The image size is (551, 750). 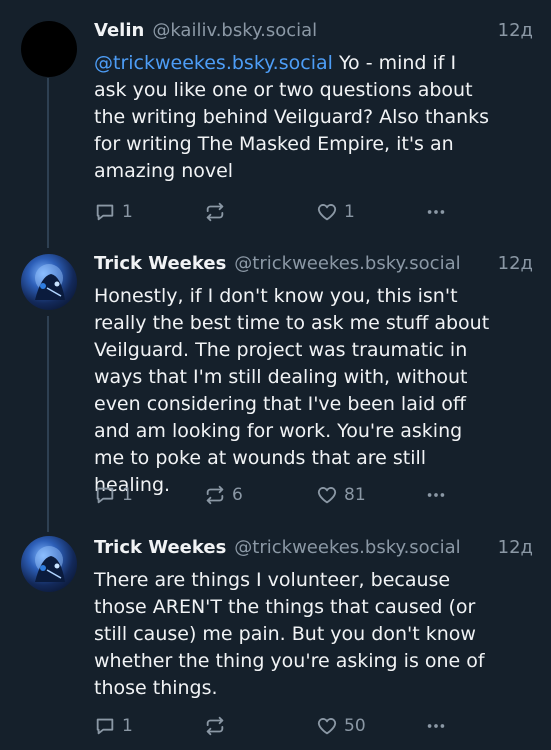 I want to click on author-handle: @kailiv.bsky.social, so click(x=320, y=30).